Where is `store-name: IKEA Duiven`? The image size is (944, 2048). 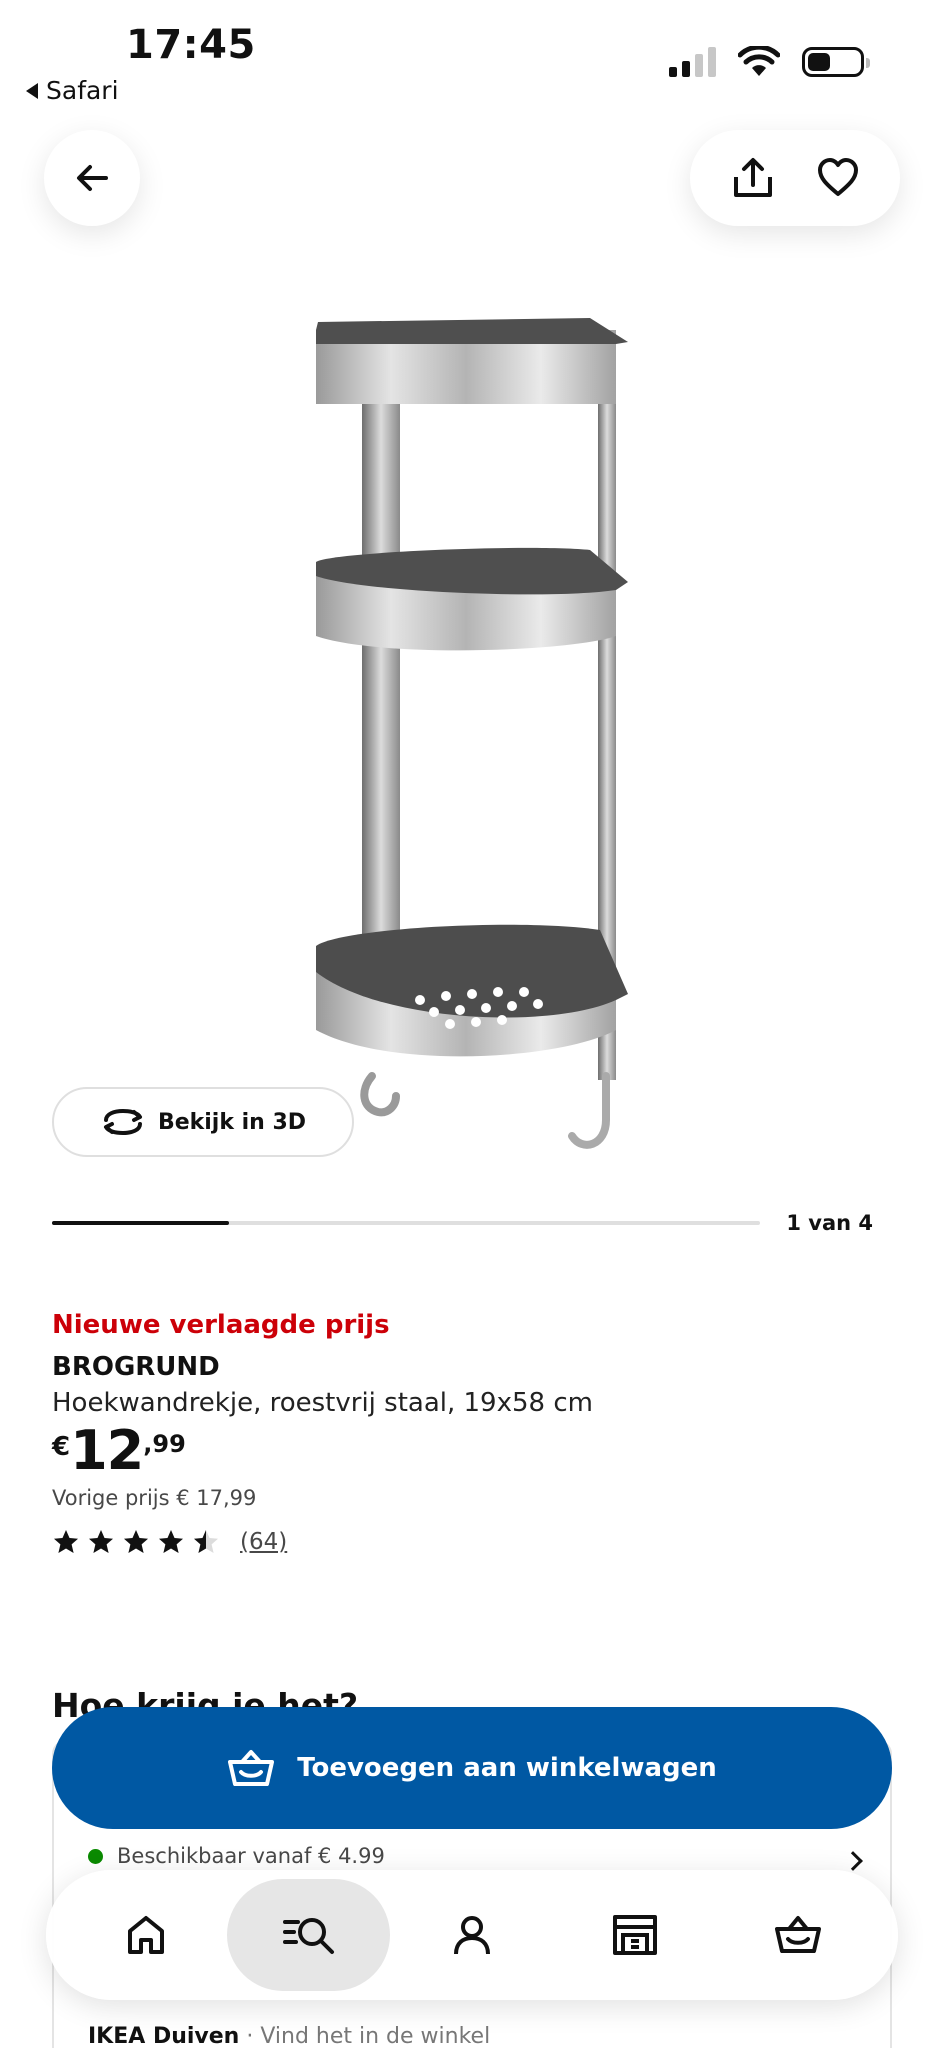
store-name: IKEA Duiven is located at coordinates (164, 2036).